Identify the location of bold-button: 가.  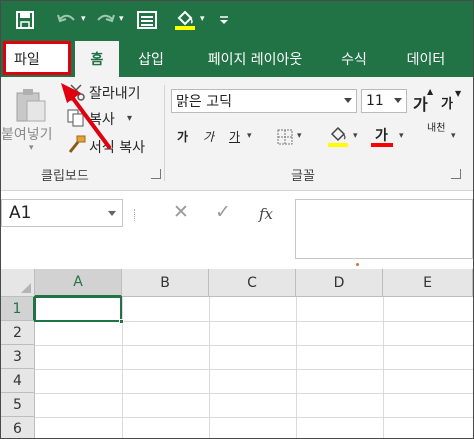
(182, 136).